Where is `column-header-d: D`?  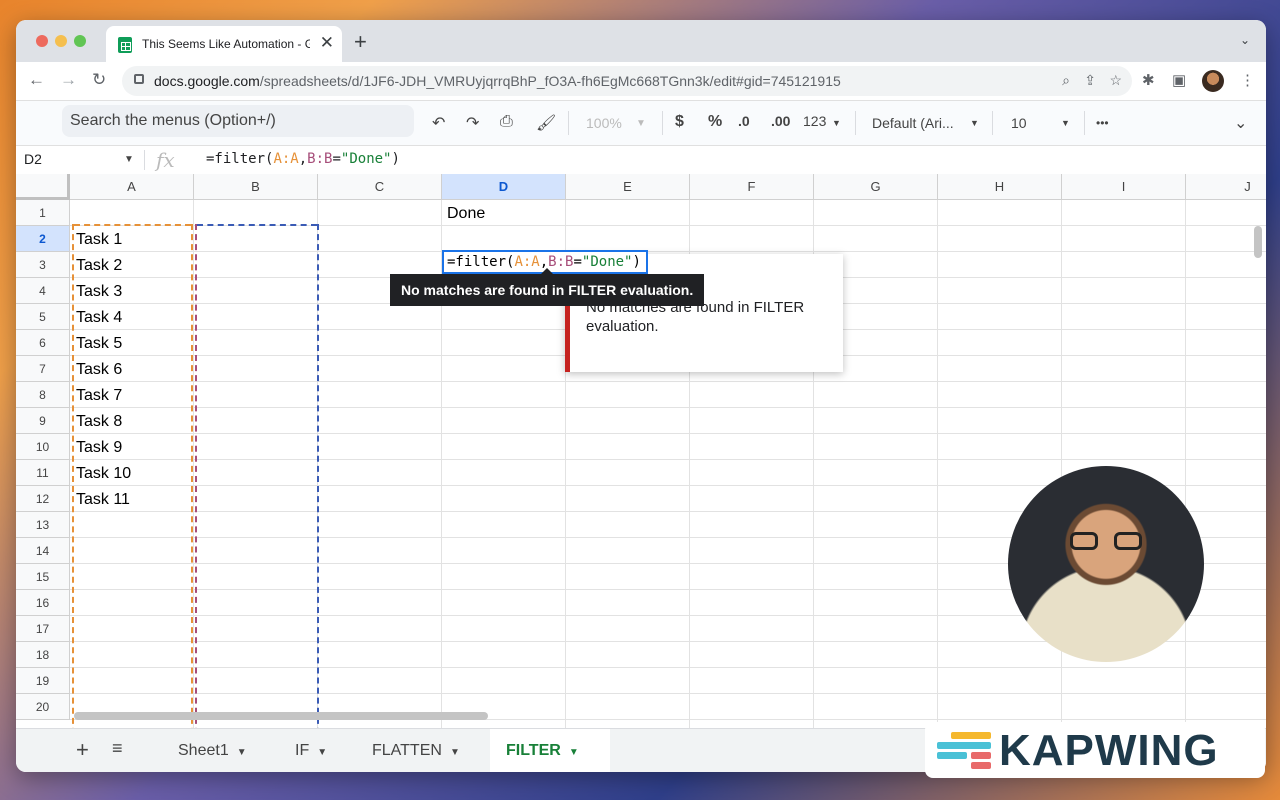 column-header-d: D is located at coordinates (504, 187).